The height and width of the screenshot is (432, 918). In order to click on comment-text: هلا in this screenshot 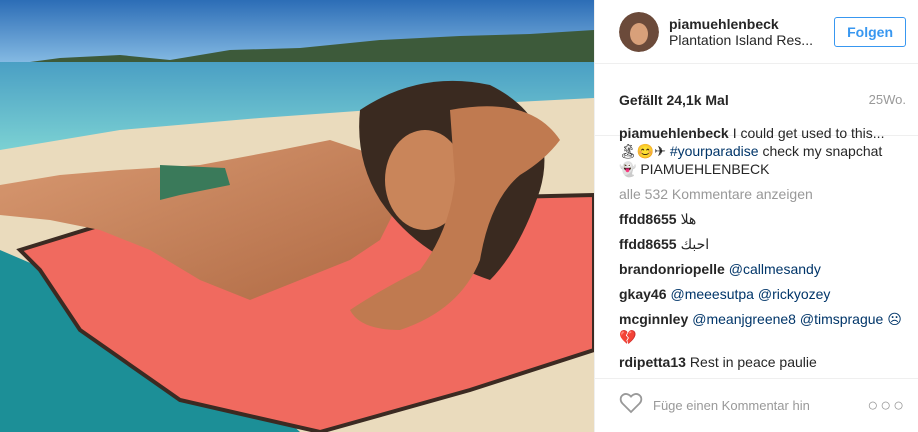, I will do `click(688, 219)`.